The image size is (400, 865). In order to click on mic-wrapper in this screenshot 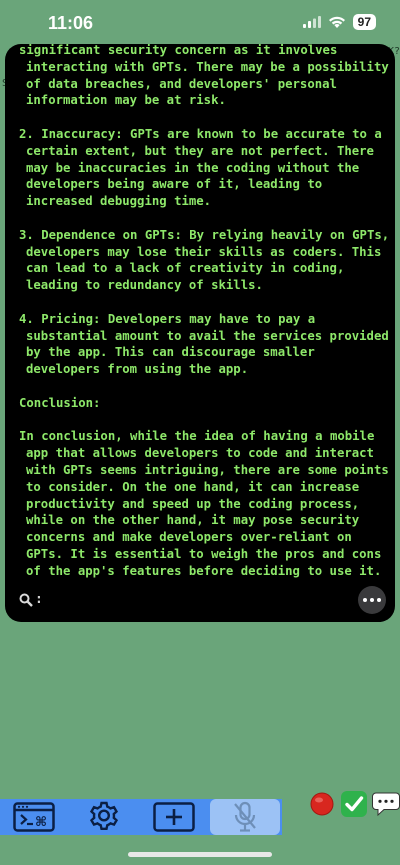, I will do `click(245, 817)`.